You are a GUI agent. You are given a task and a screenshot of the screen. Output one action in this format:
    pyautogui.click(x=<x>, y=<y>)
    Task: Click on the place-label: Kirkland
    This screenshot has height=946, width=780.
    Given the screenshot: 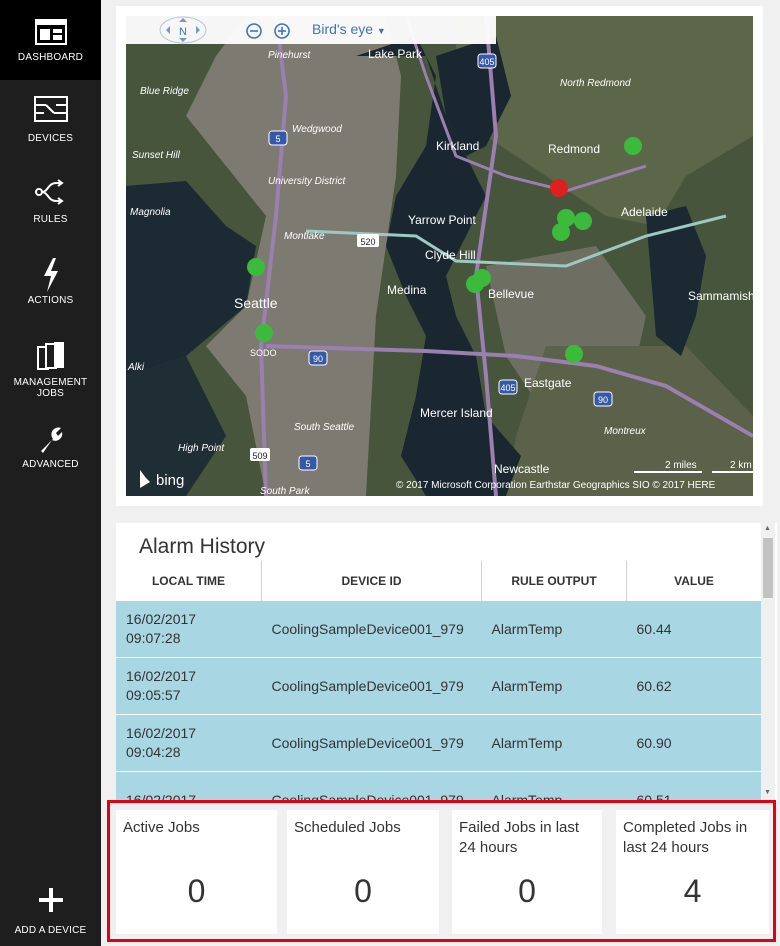 What is the action you would take?
    pyautogui.click(x=457, y=146)
    